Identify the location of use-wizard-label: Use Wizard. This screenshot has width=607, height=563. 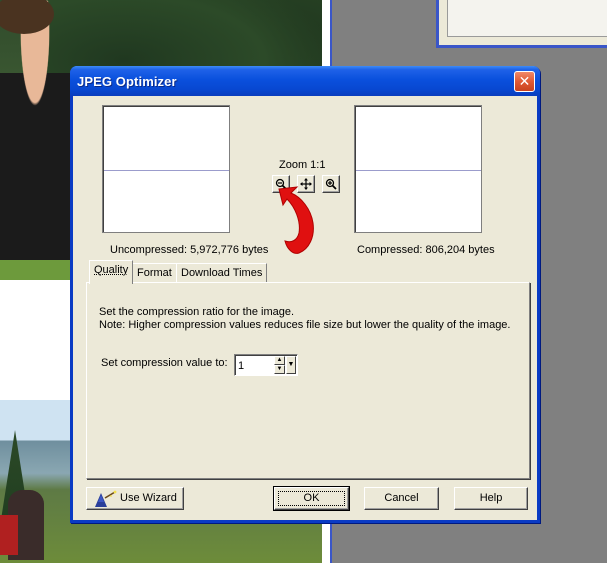
(148, 498).